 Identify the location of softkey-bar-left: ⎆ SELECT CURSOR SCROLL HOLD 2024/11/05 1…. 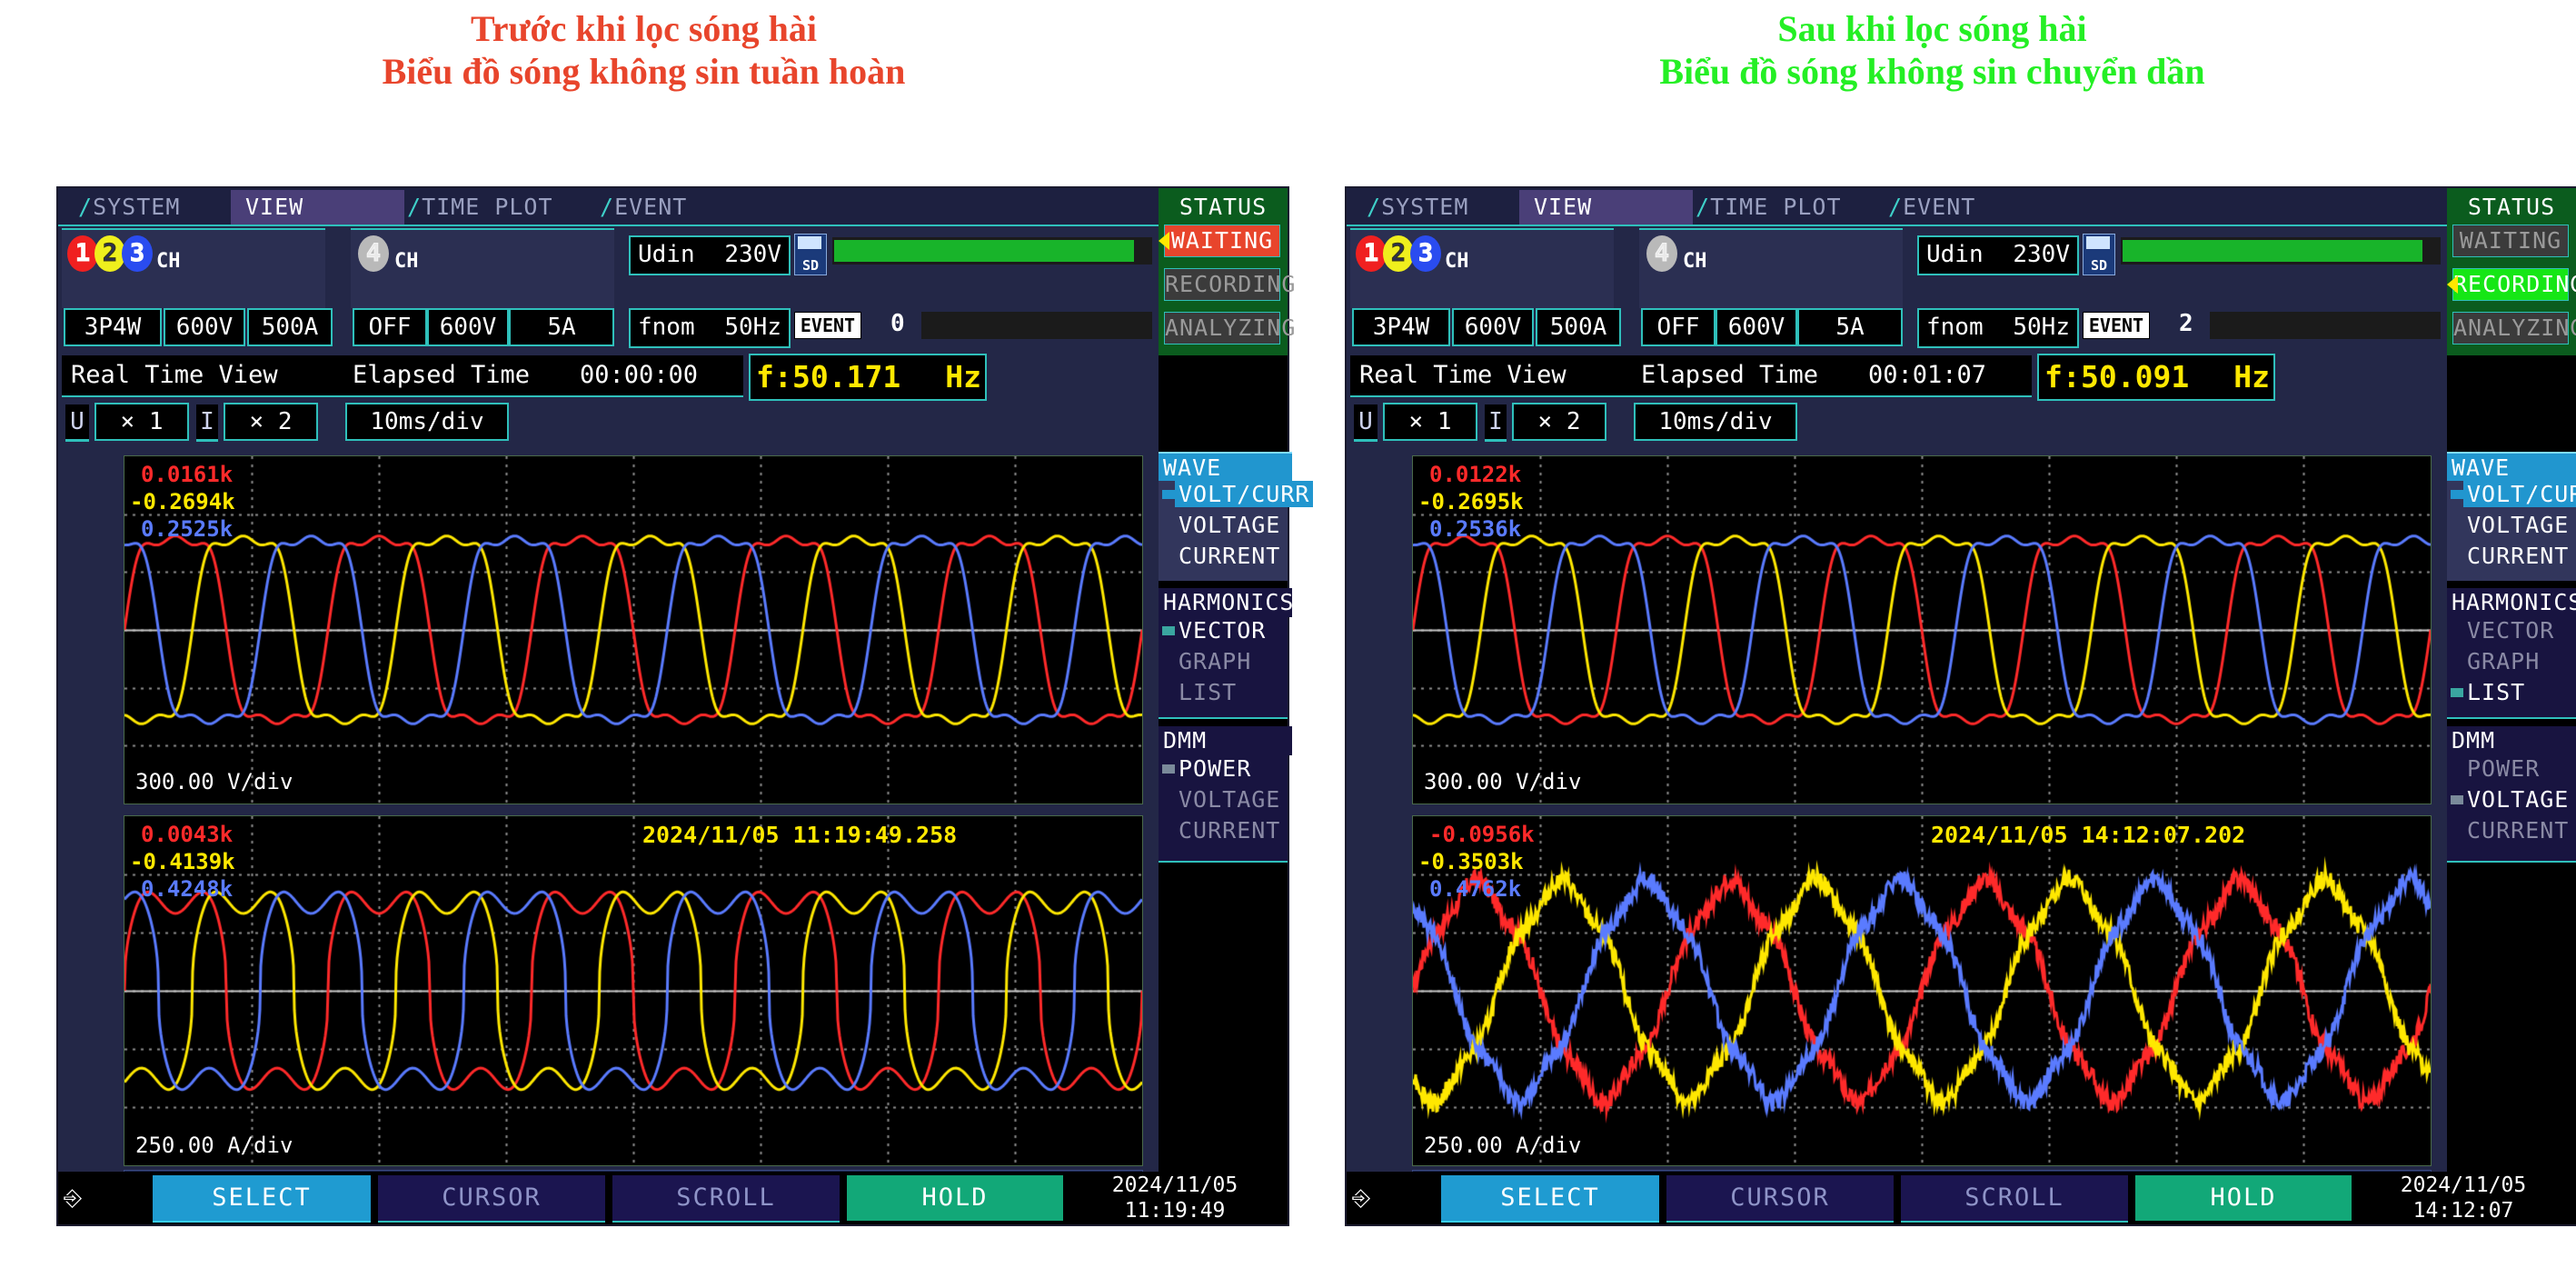
(673, 1198).